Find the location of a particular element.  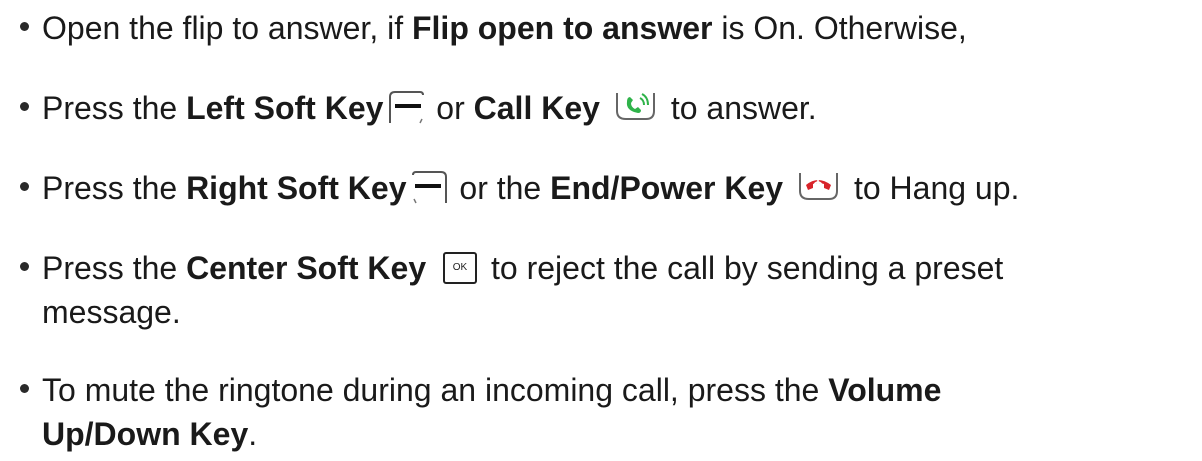

list-item-text-continued: message. is located at coordinates (616, 312).